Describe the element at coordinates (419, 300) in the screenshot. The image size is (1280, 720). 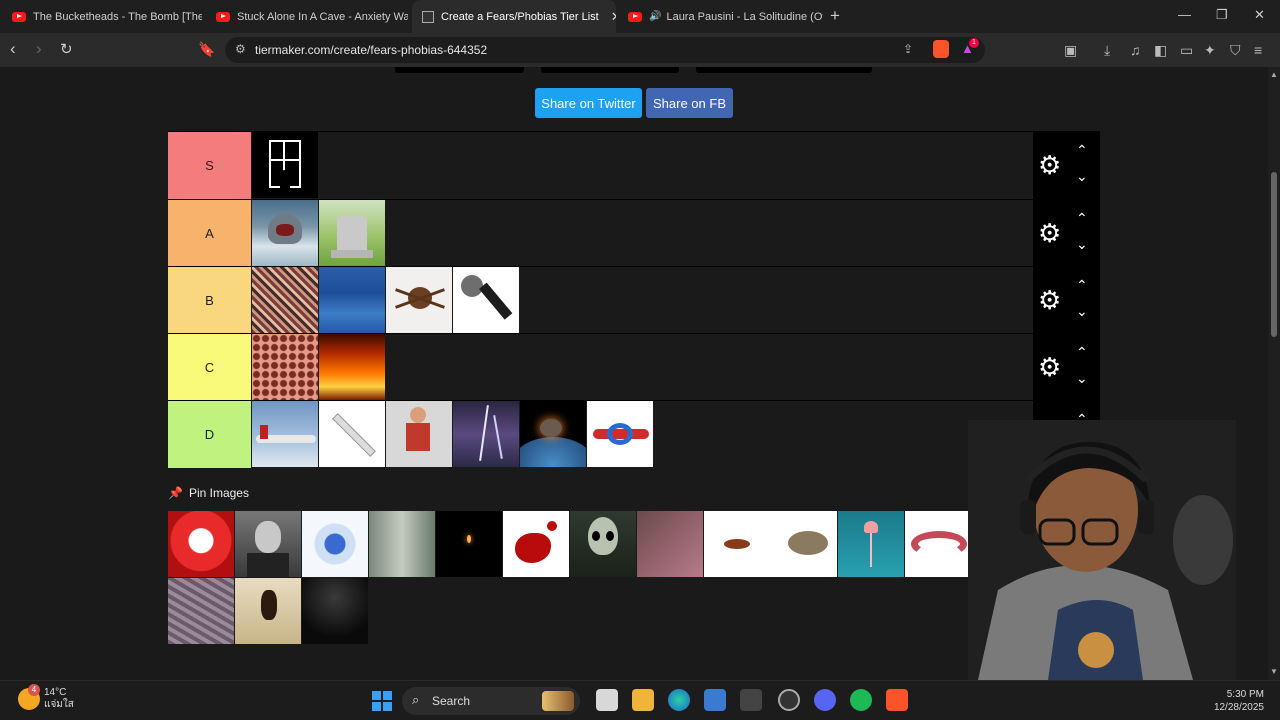
I see `tier-item-spider` at that location.